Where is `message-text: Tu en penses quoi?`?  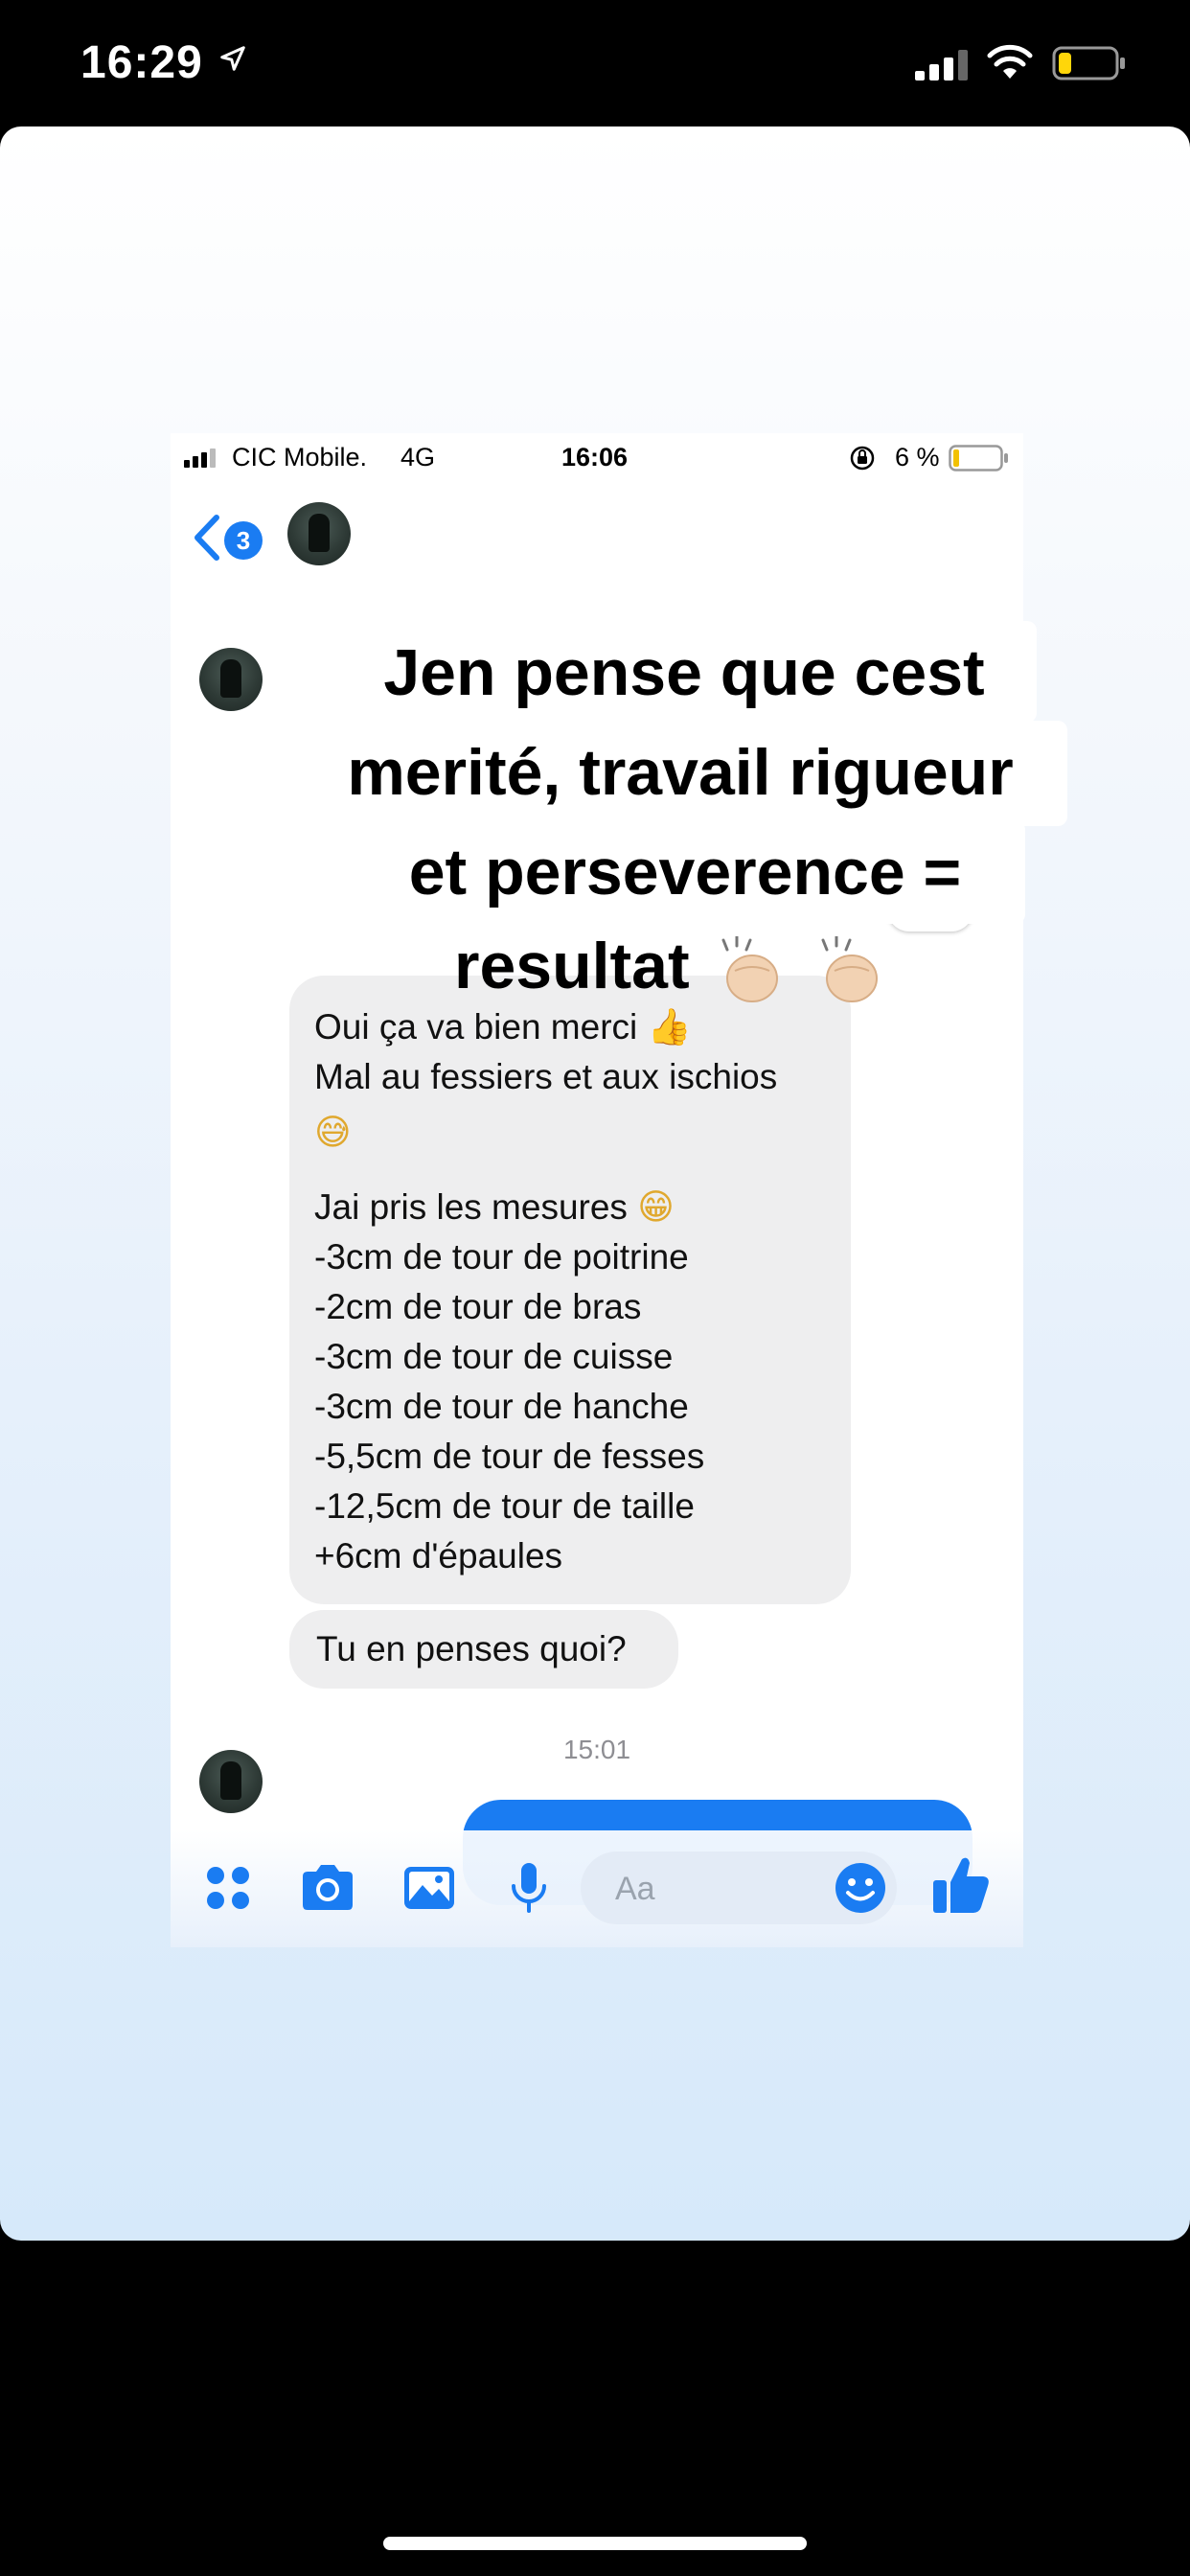 message-text: Tu en penses quoi? is located at coordinates (472, 1648).